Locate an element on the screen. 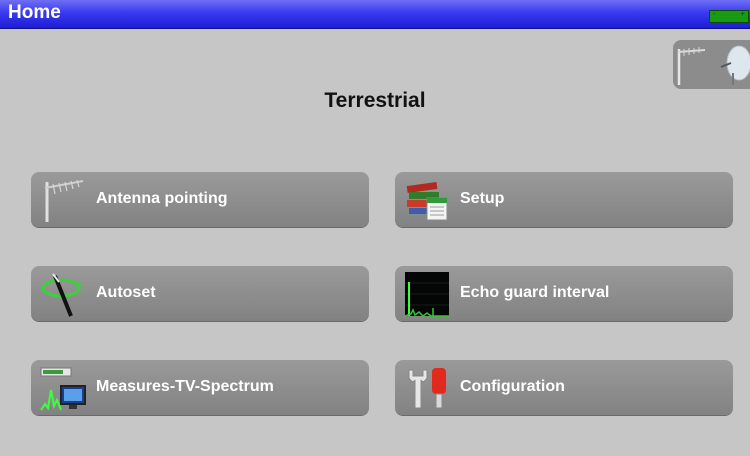  window-title: Home is located at coordinates (34, 12).